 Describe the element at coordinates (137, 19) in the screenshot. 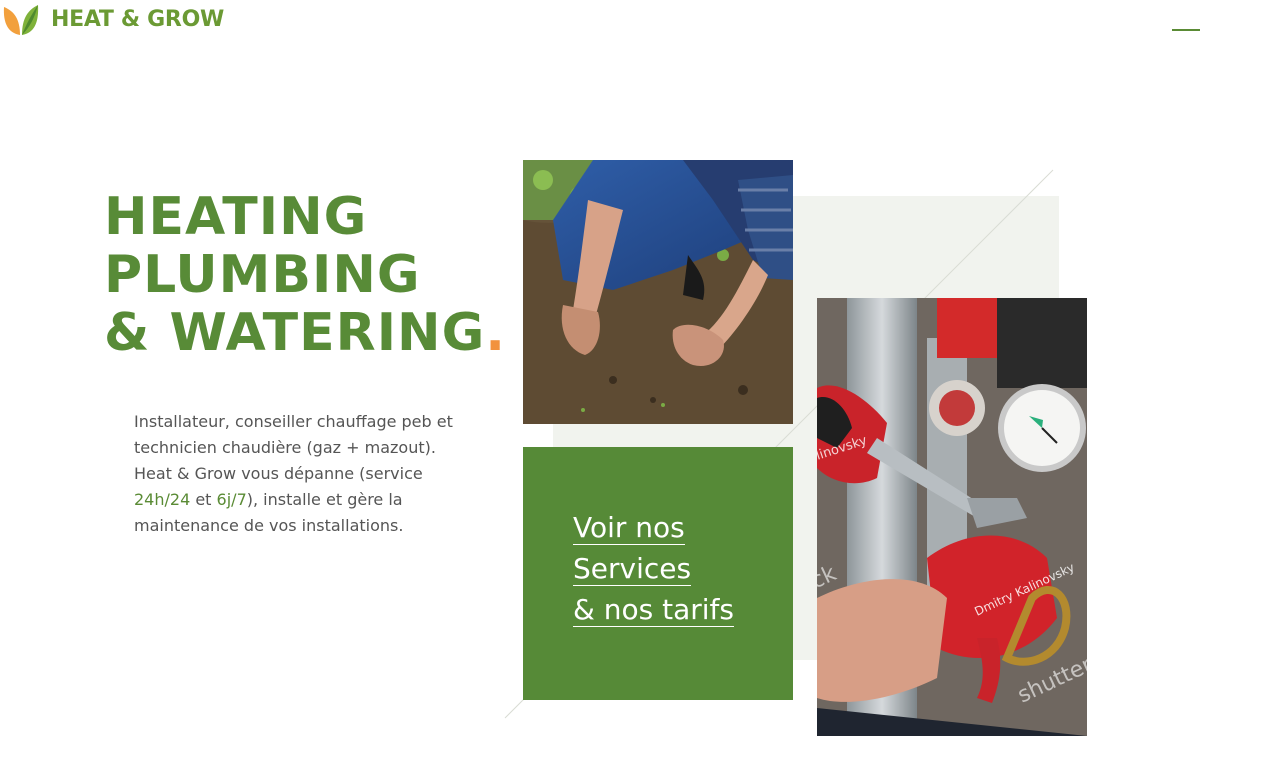

I see `brand-name: HEAT & GROW` at that location.